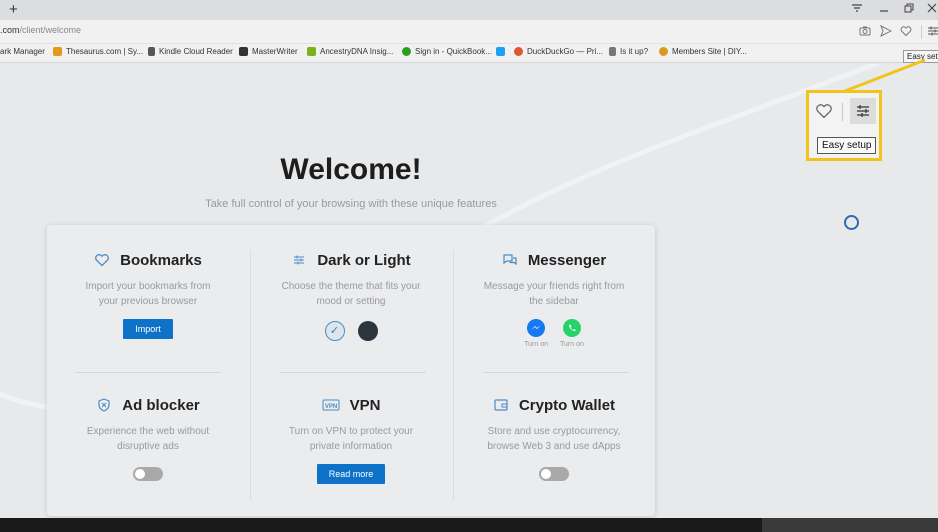 Image resolution: width=938 pixels, height=532 pixels. I want to click on members-site-icon, so click(663, 51).